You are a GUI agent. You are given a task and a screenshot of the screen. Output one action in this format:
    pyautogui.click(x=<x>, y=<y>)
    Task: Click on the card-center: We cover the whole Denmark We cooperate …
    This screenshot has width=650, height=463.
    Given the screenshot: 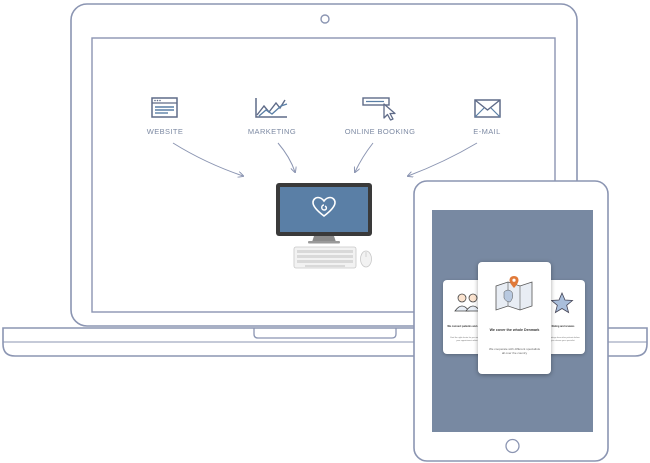 What is the action you would take?
    pyautogui.click(x=514, y=318)
    